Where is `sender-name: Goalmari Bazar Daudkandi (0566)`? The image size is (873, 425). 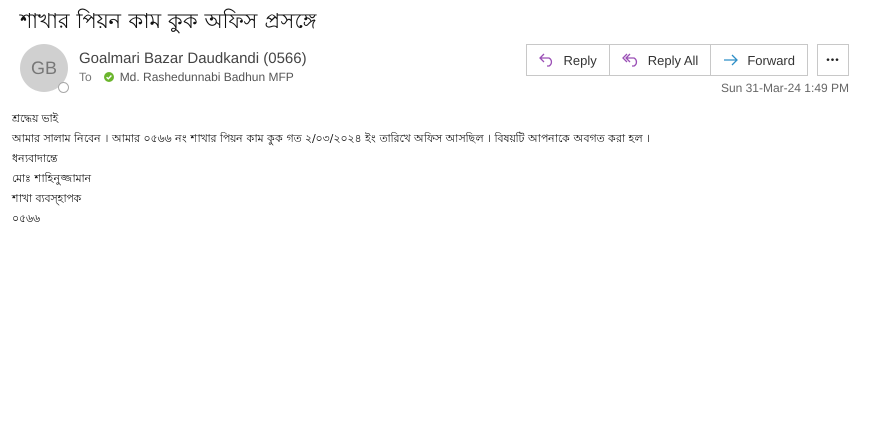
sender-name: Goalmari Bazar Daudkandi (0566) is located at coordinates (193, 58).